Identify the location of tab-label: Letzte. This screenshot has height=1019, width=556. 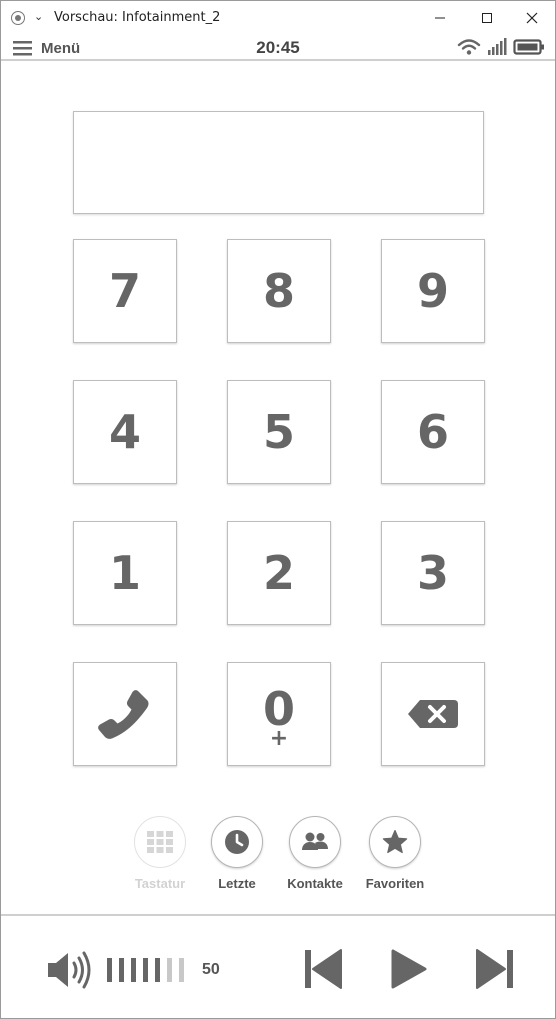
(237, 883).